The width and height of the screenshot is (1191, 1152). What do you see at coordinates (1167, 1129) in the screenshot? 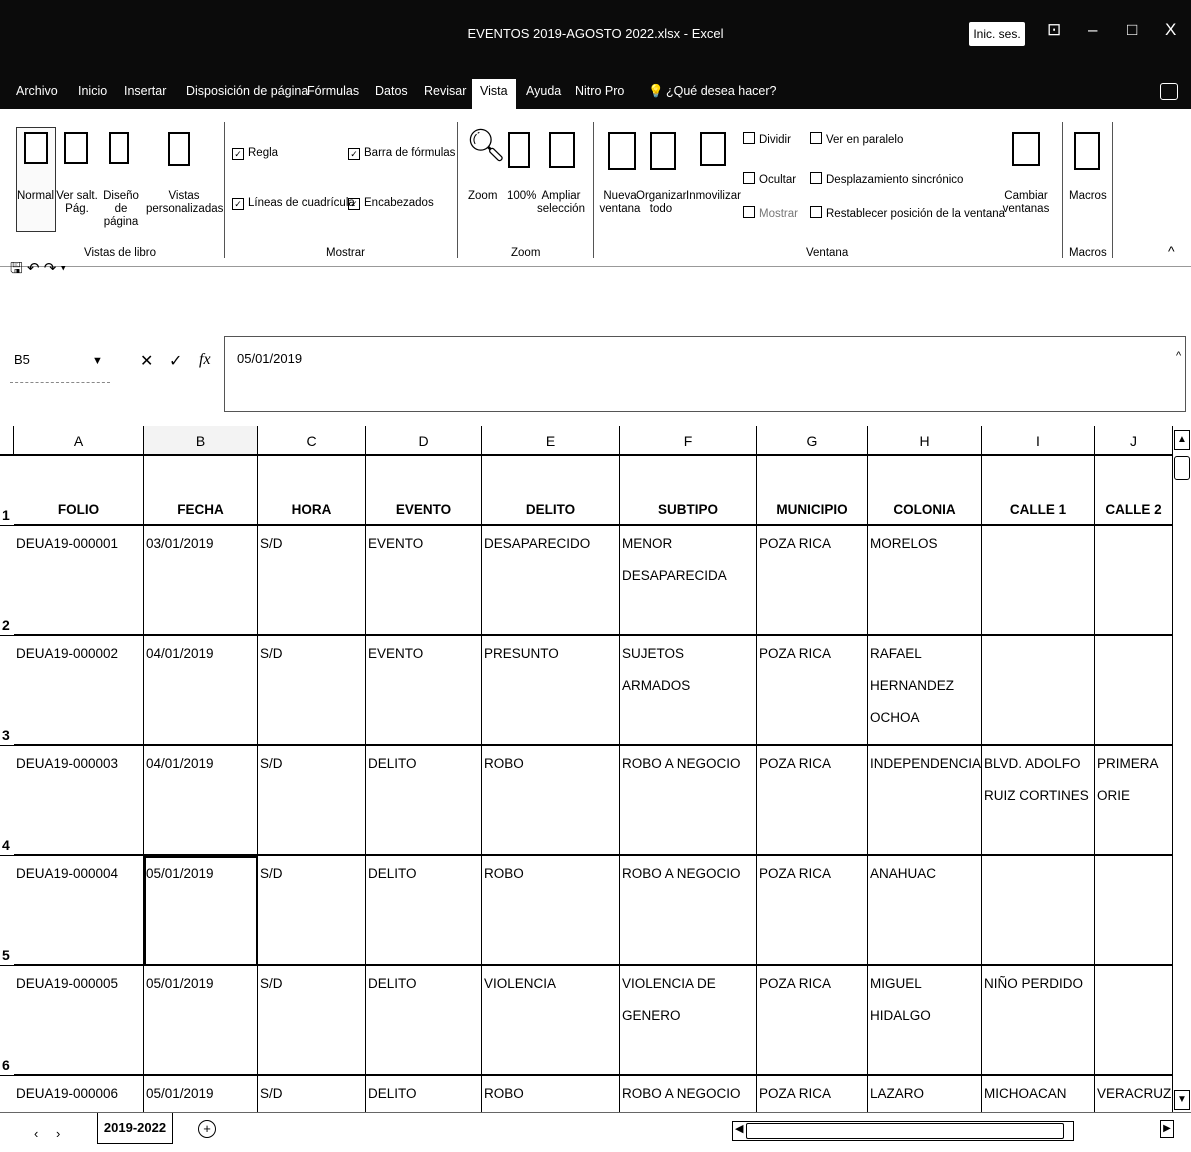
I see `scroll-right-icon: ▶` at bounding box center [1167, 1129].